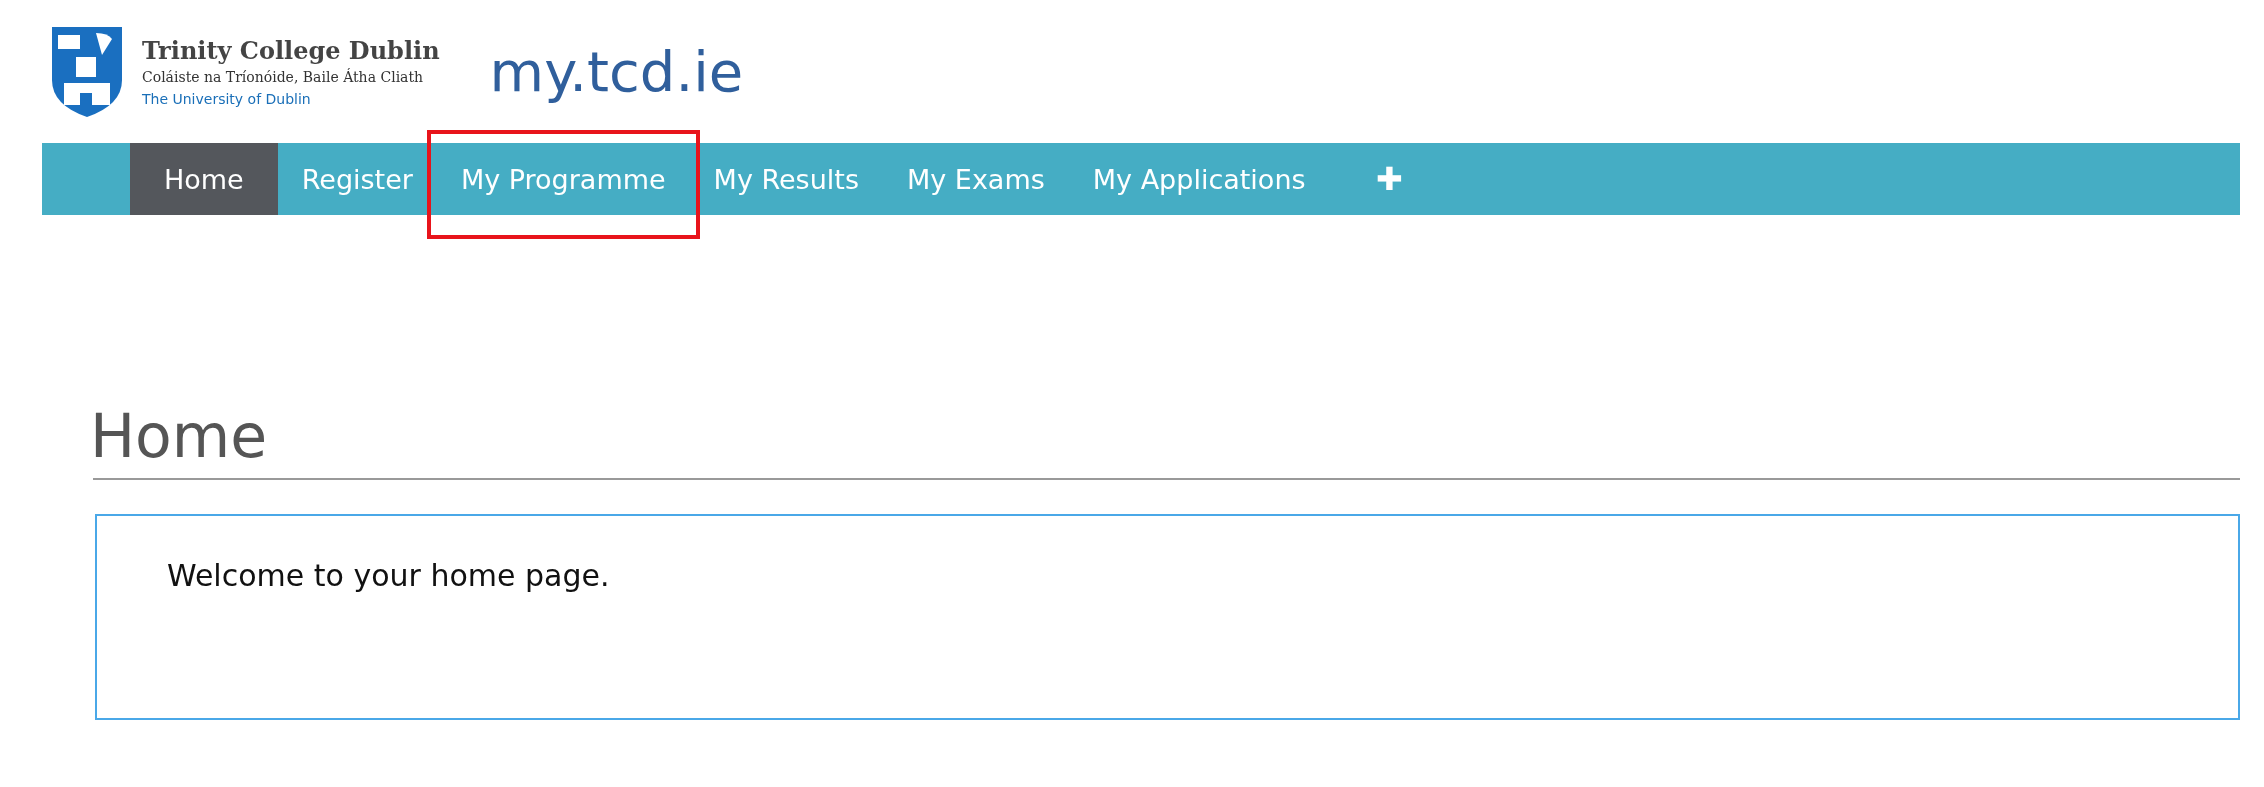 This screenshot has height=787, width=2264. What do you see at coordinates (357, 179) in the screenshot?
I see `nav-tab: Register` at bounding box center [357, 179].